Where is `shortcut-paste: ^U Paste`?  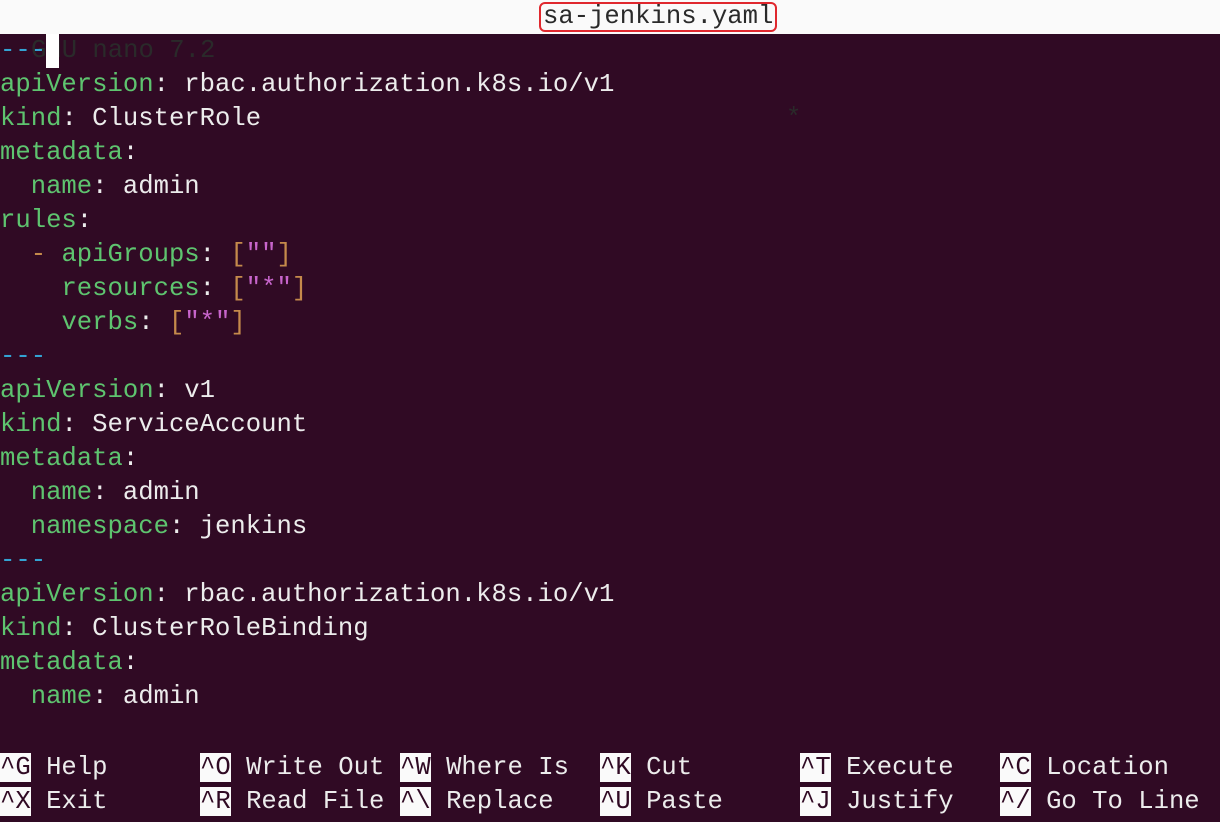 shortcut-paste: ^U Paste is located at coordinates (661, 802).